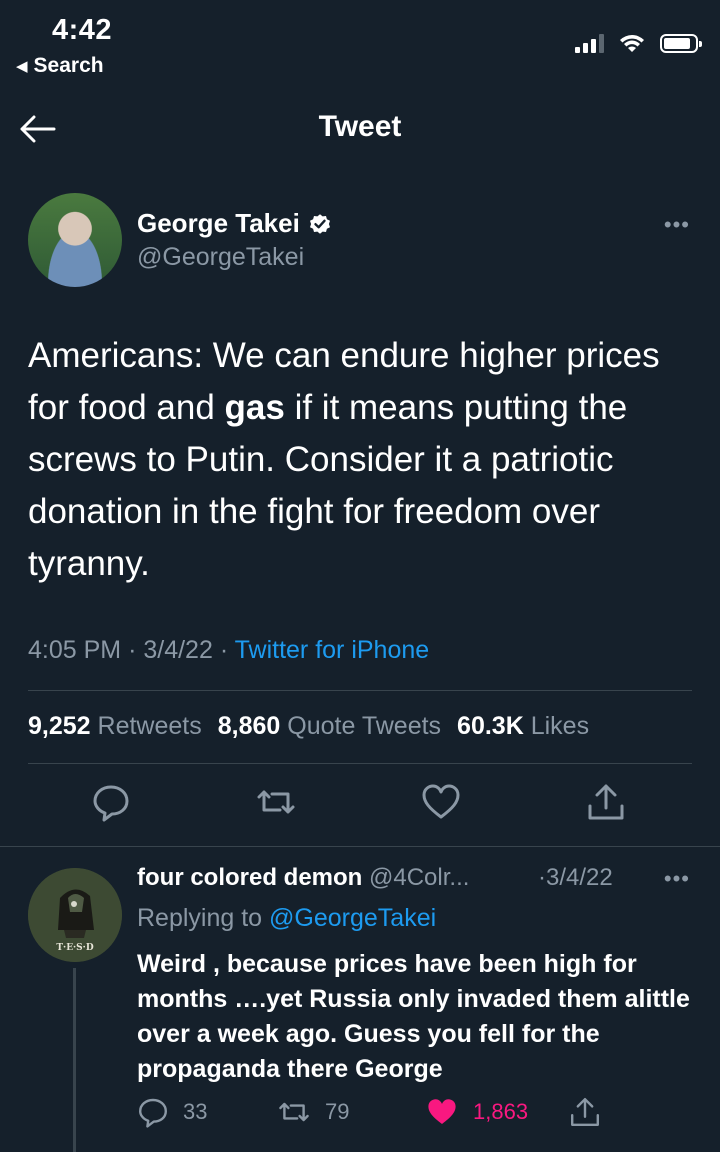 The image size is (720, 1152). What do you see at coordinates (218, 223) in the screenshot?
I see `author-name: George Takei` at bounding box center [218, 223].